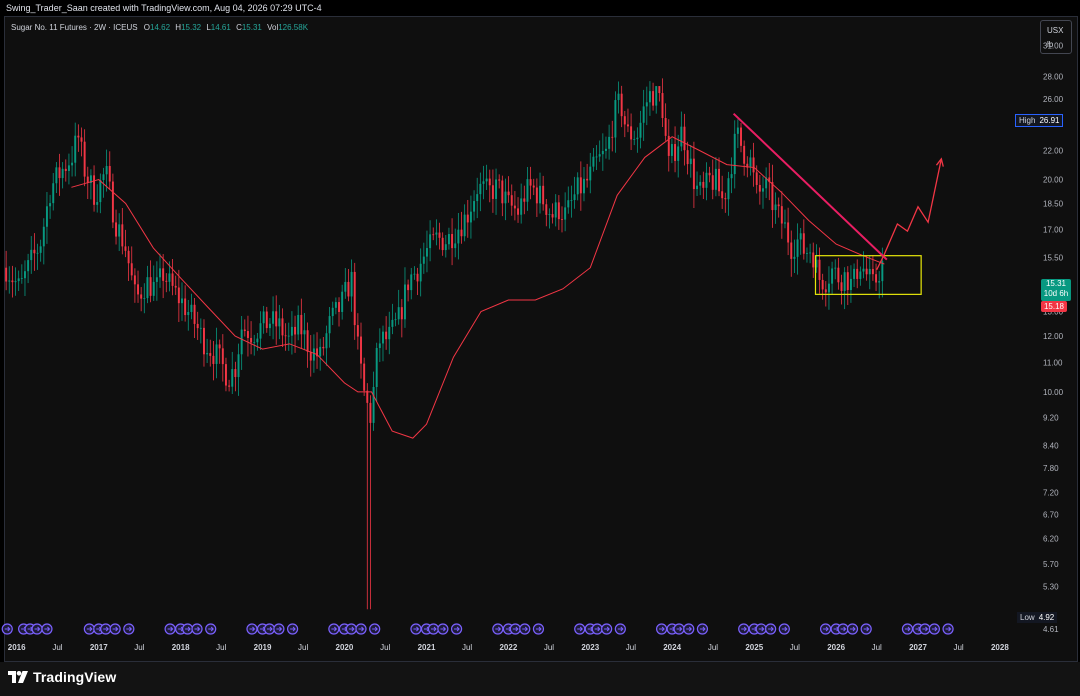 The image size is (1080, 696). Describe the element at coordinates (1053, 336) in the screenshot. I see `y-tick-label: 12.00` at that location.